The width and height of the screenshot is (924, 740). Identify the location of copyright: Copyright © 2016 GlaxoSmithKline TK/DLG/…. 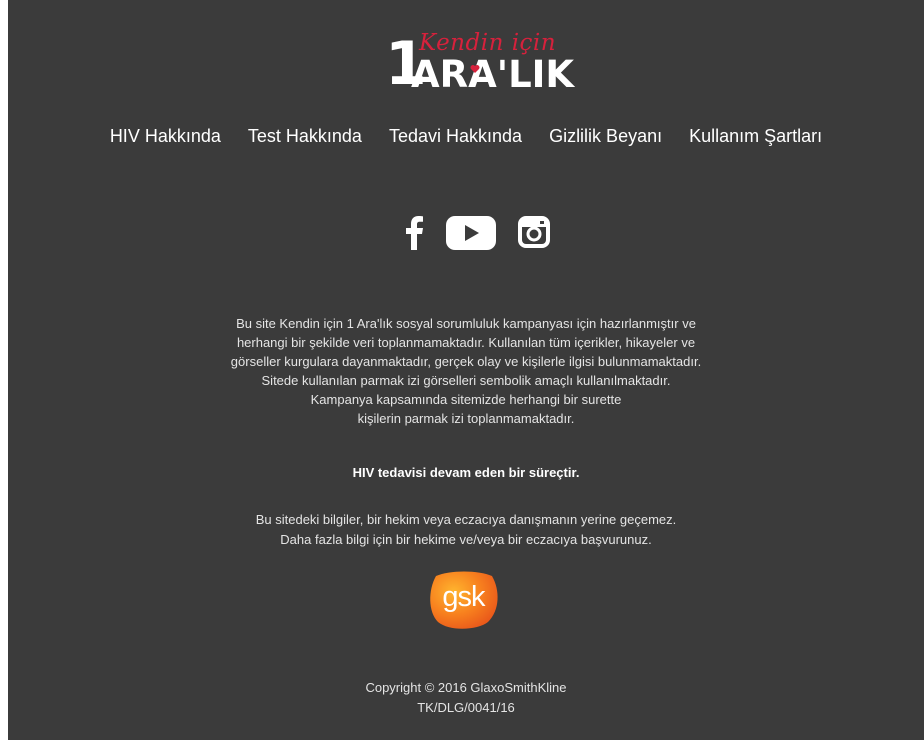
(466, 698).